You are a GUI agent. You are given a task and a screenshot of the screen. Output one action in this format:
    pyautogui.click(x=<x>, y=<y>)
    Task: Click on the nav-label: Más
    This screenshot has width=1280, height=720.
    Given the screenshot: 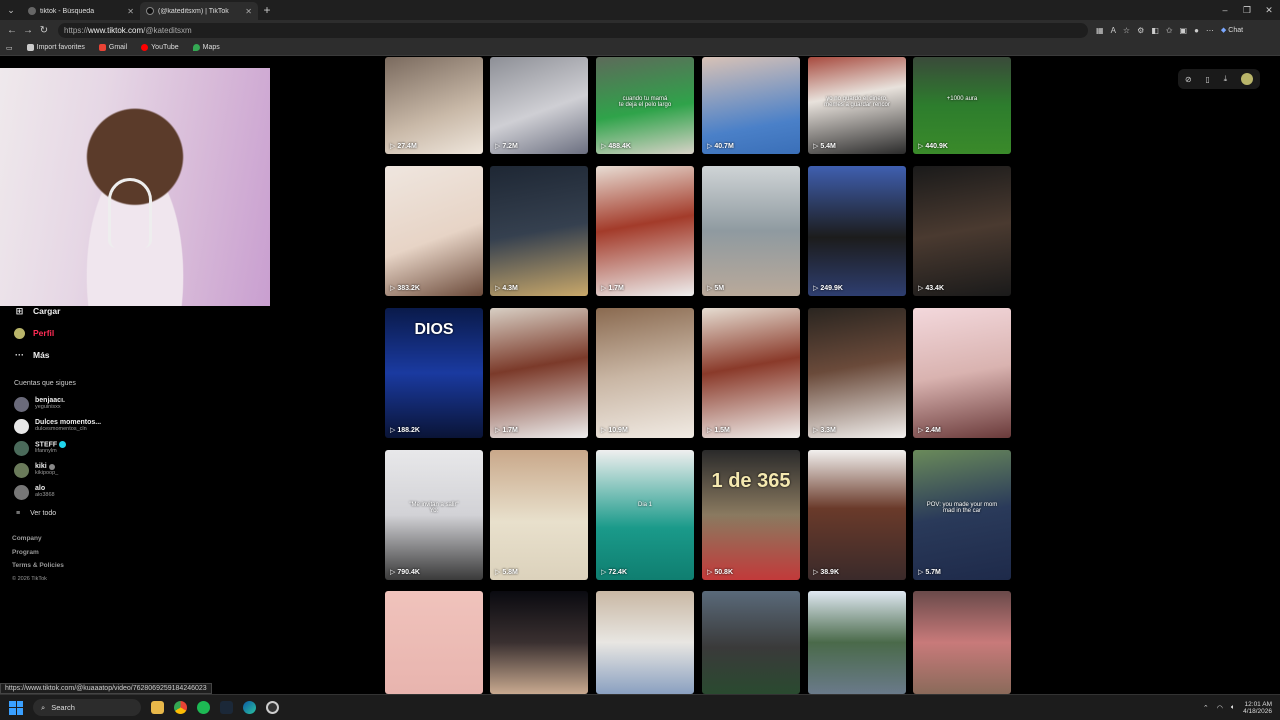 What is the action you would take?
    pyautogui.click(x=41, y=355)
    